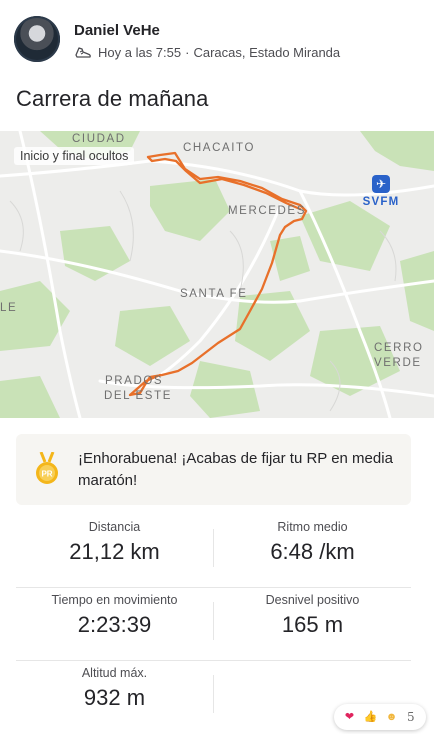 This screenshot has height=734, width=434. What do you see at coordinates (214, 294) in the screenshot?
I see `map-label-santa-fe: SANTA FE` at bounding box center [214, 294].